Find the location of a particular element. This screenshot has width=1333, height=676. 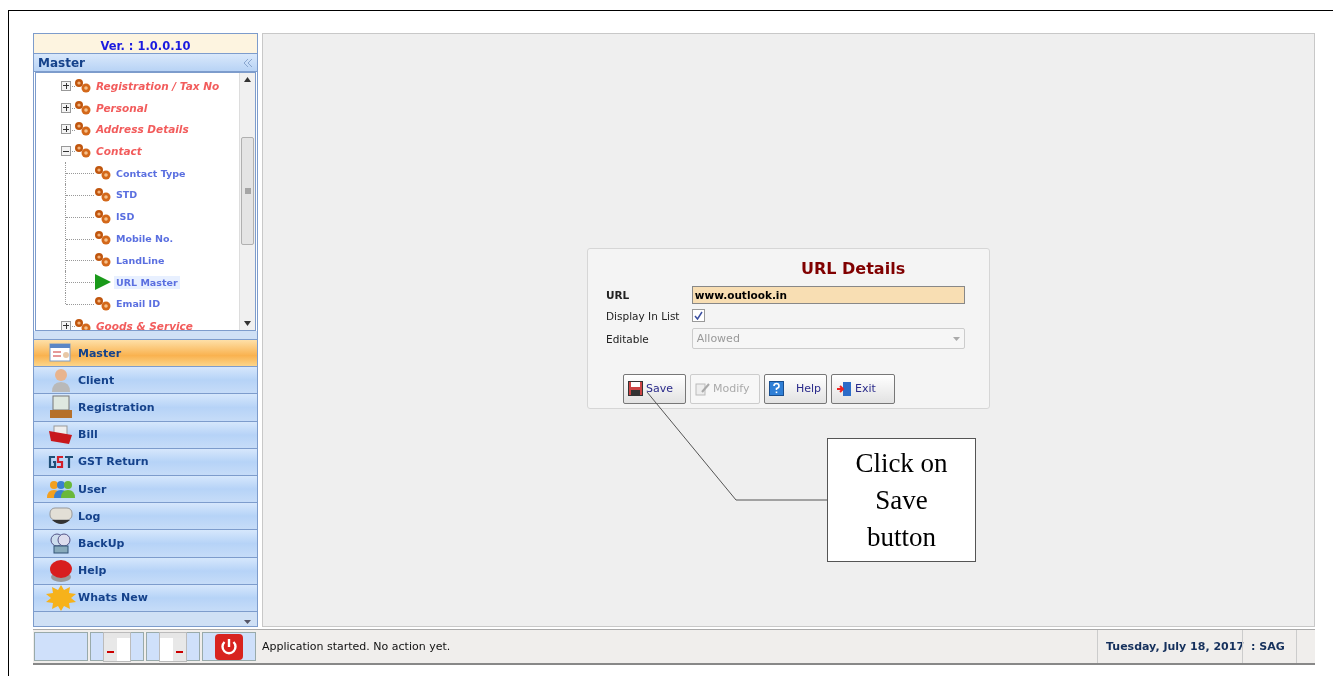

version-label: Ver. : 1.0.0.10 is located at coordinates (145, 46).